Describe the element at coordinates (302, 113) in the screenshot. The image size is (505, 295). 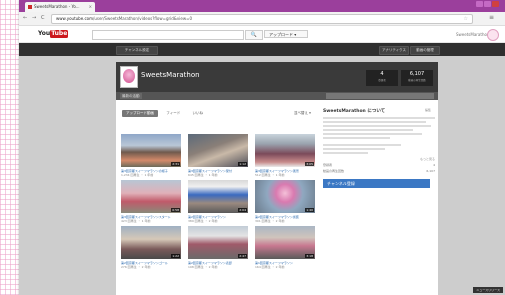
I see `sort-dropdown: 並べ替え ▾` at that location.